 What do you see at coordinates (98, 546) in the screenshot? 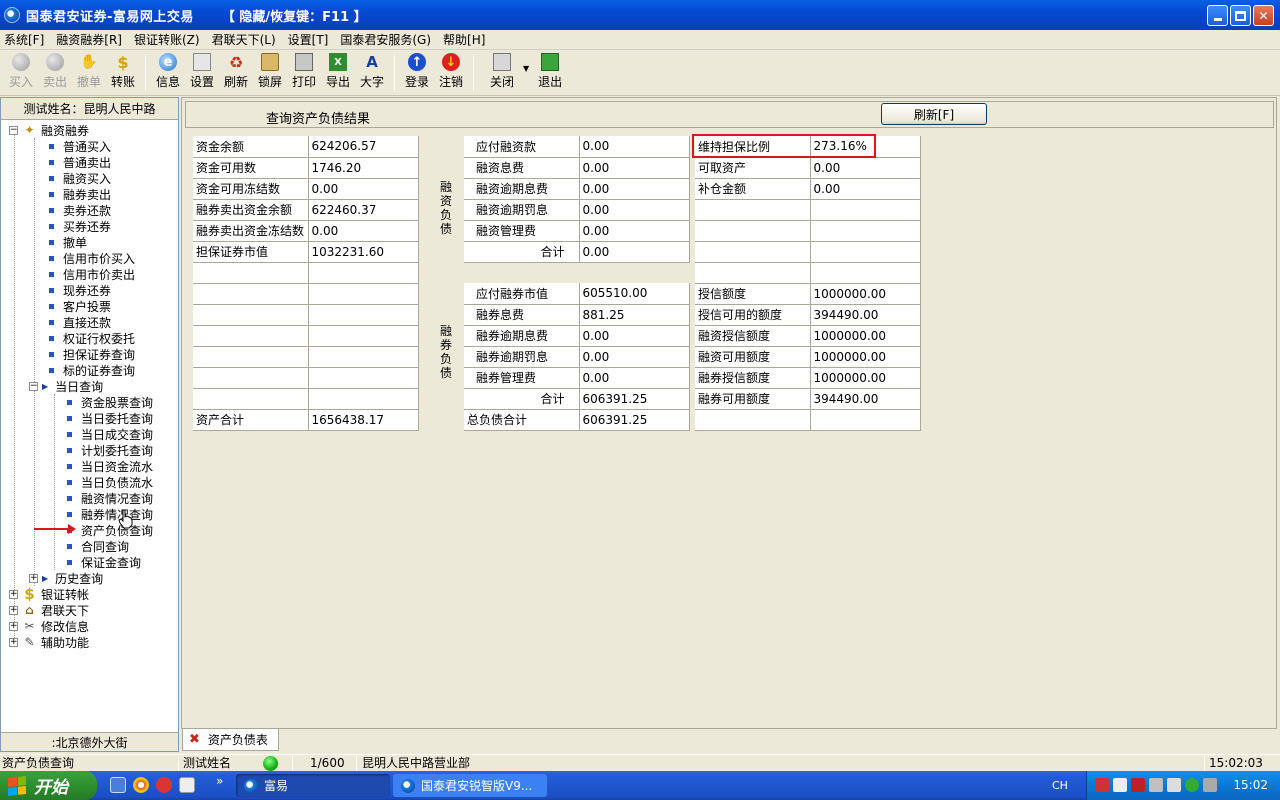
I see `tree-item: 合同查询` at bounding box center [98, 546].